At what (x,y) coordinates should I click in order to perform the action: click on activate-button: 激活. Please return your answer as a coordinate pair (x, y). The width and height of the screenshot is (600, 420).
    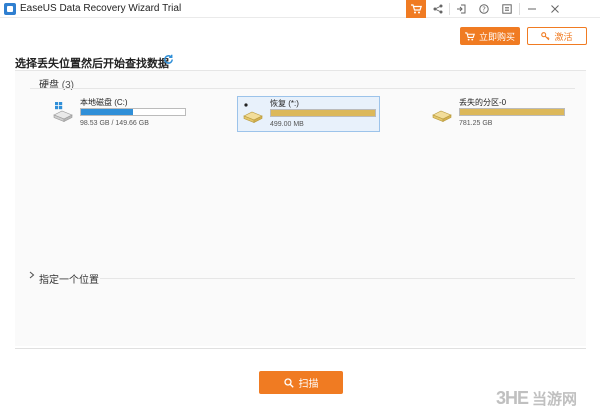
    Looking at the image, I should click on (557, 36).